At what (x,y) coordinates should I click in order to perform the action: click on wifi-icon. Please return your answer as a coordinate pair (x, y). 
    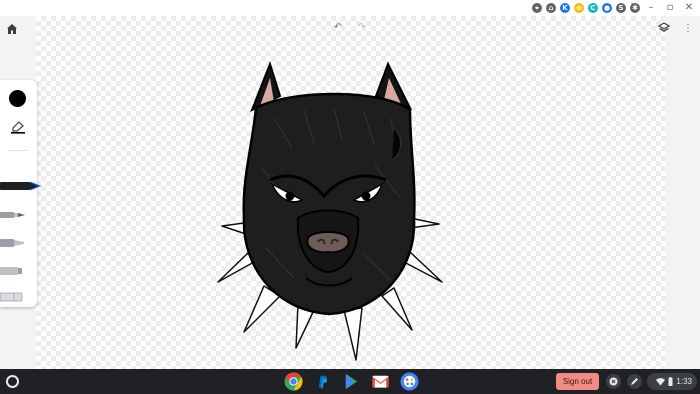
    Looking at the image, I should click on (661, 381).